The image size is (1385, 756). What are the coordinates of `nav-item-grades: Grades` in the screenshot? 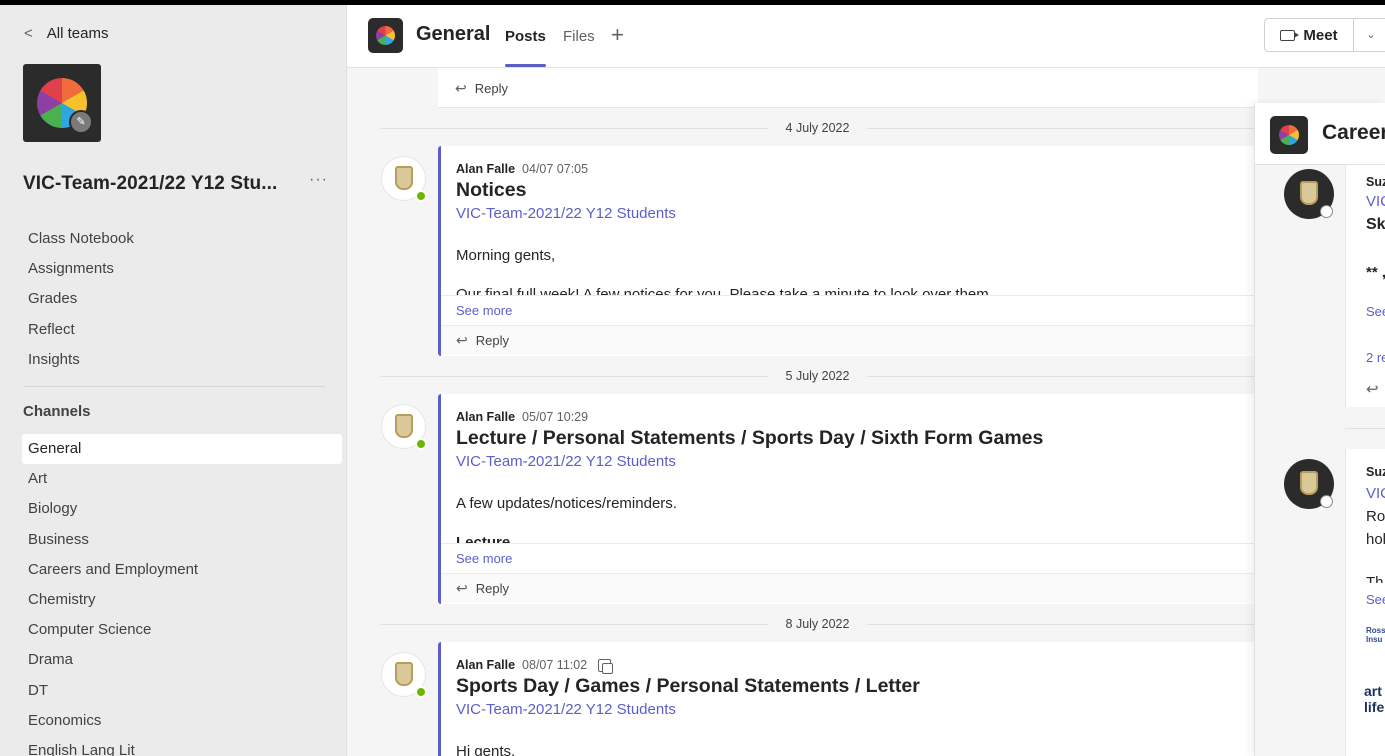 It's located at (81, 299).